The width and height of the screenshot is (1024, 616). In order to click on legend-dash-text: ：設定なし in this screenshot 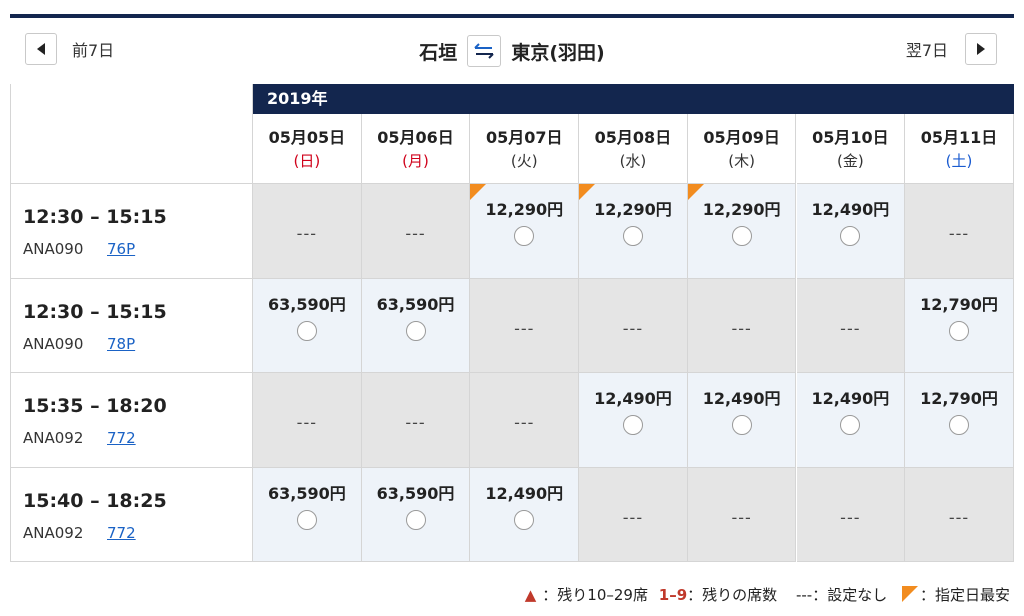, I will do `click(850, 595)`.